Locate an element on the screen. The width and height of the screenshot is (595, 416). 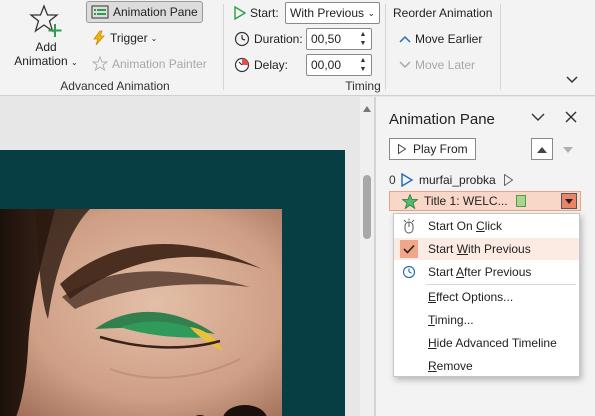
vertical-scrollbar is located at coordinates (367, 256).